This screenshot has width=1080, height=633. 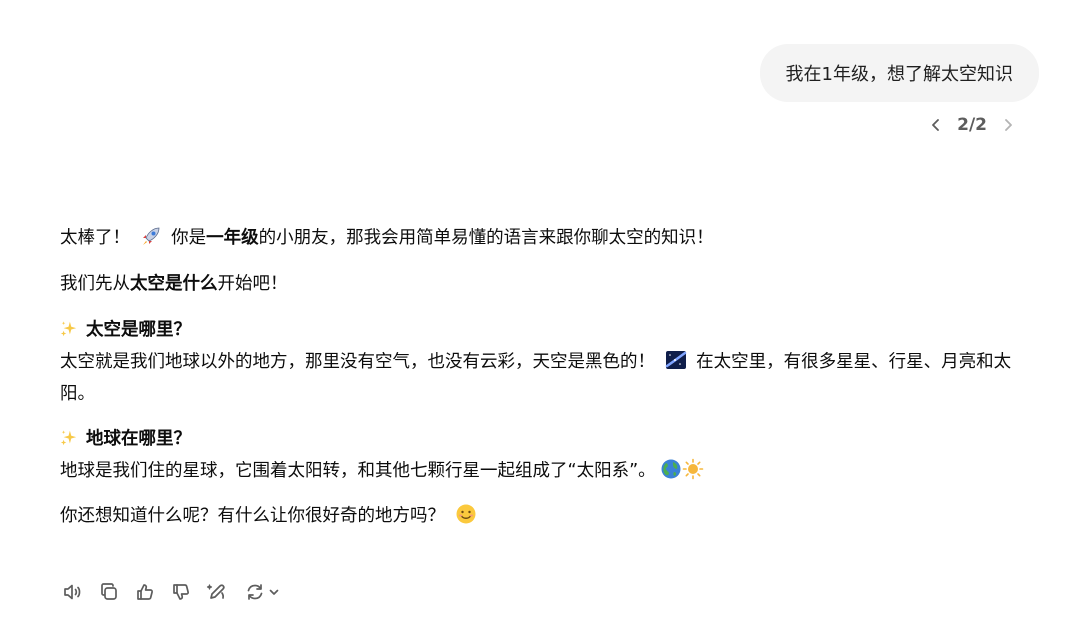 I want to click on next-response-button, so click(x=1008, y=125).